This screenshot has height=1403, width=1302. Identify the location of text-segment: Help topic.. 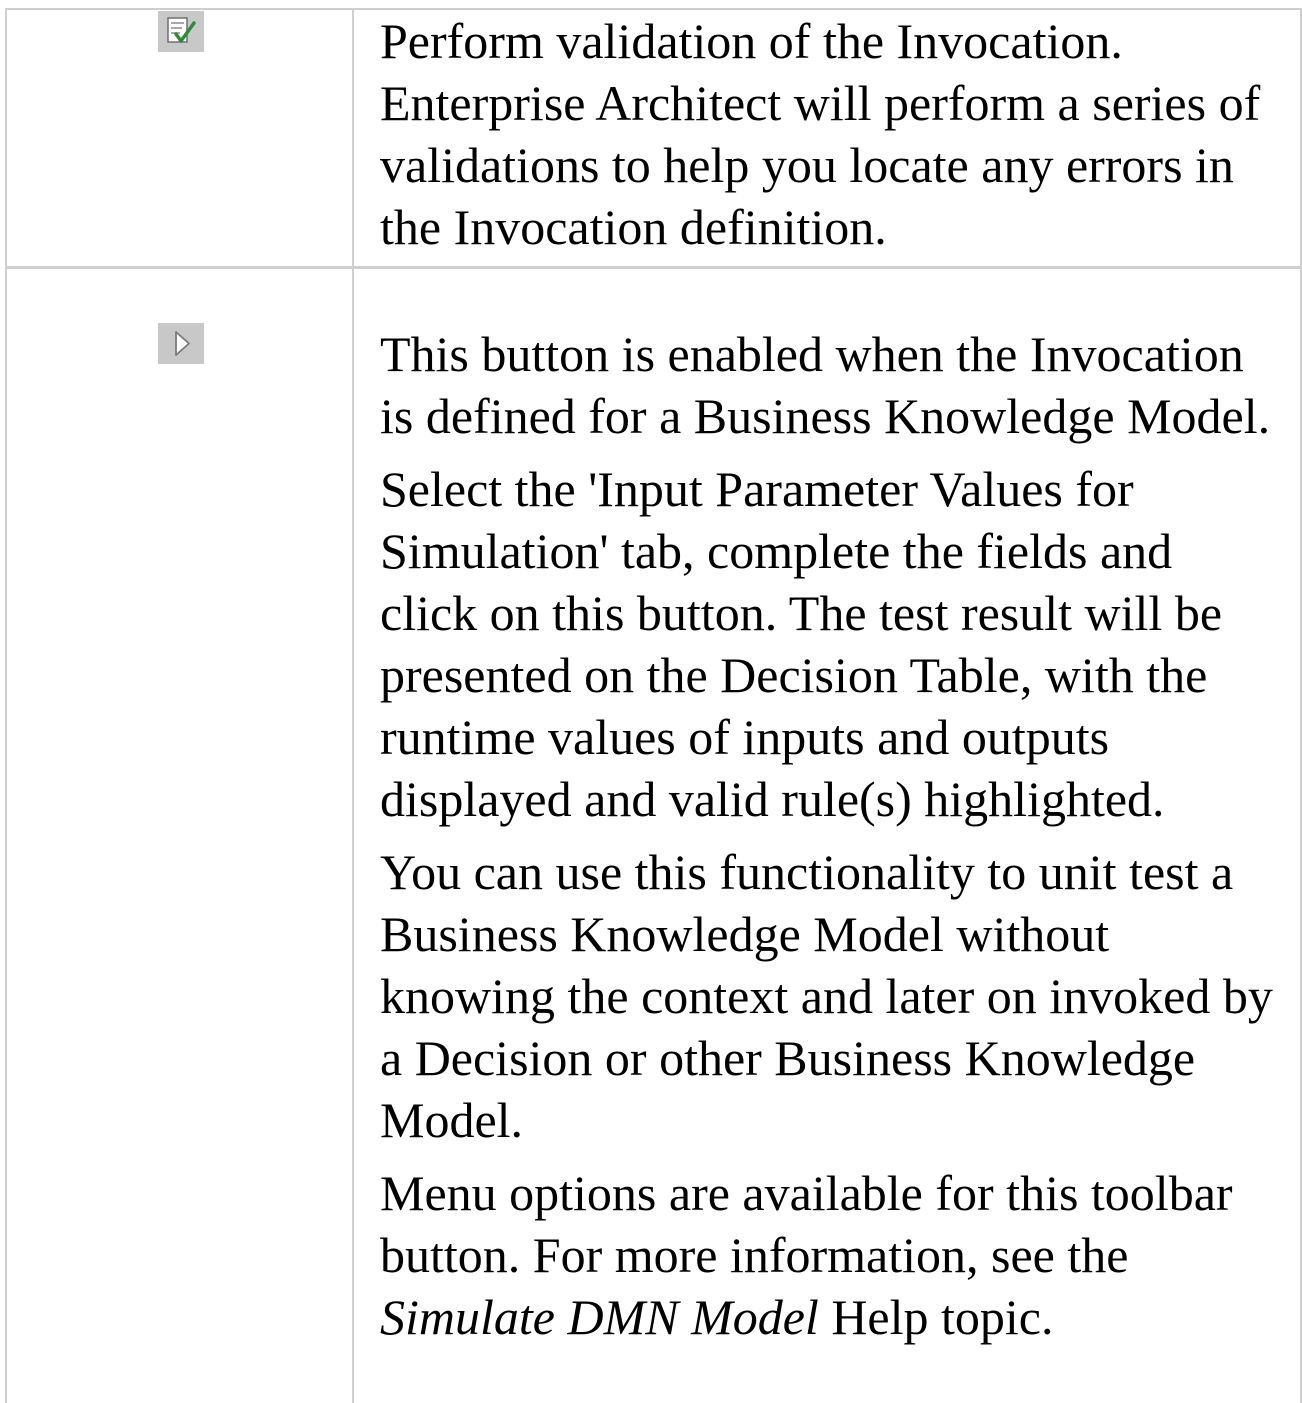
(936, 1317).